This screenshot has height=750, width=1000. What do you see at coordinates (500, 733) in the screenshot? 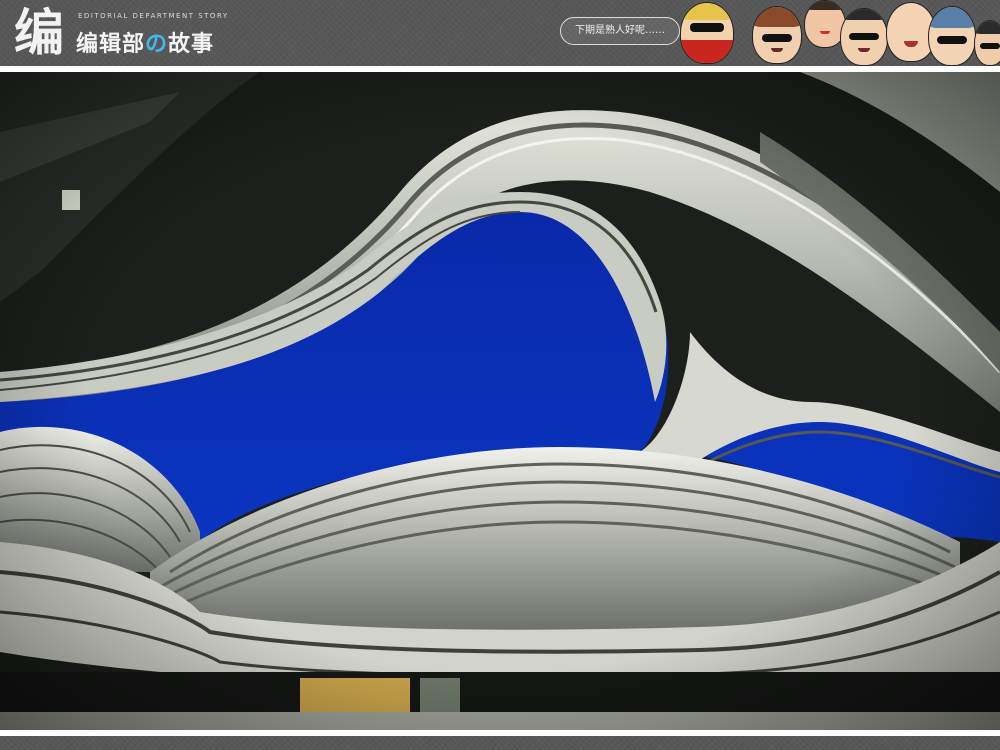
I see `bottom-frame-line` at bounding box center [500, 733].